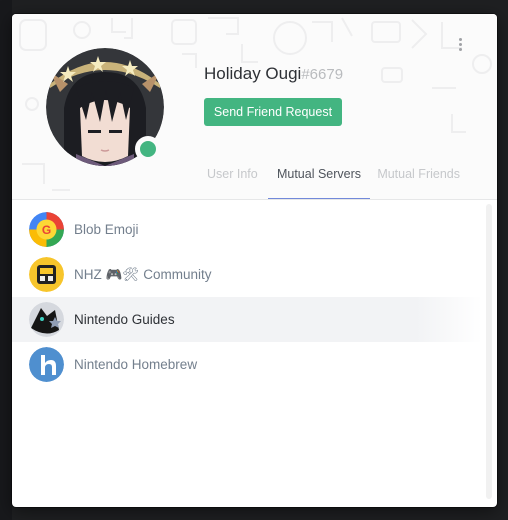  What do you see at coordinates (253, 73) in the screenshot?
I see `username-text: Holiday Ougi` at bounding box center [253, 73].